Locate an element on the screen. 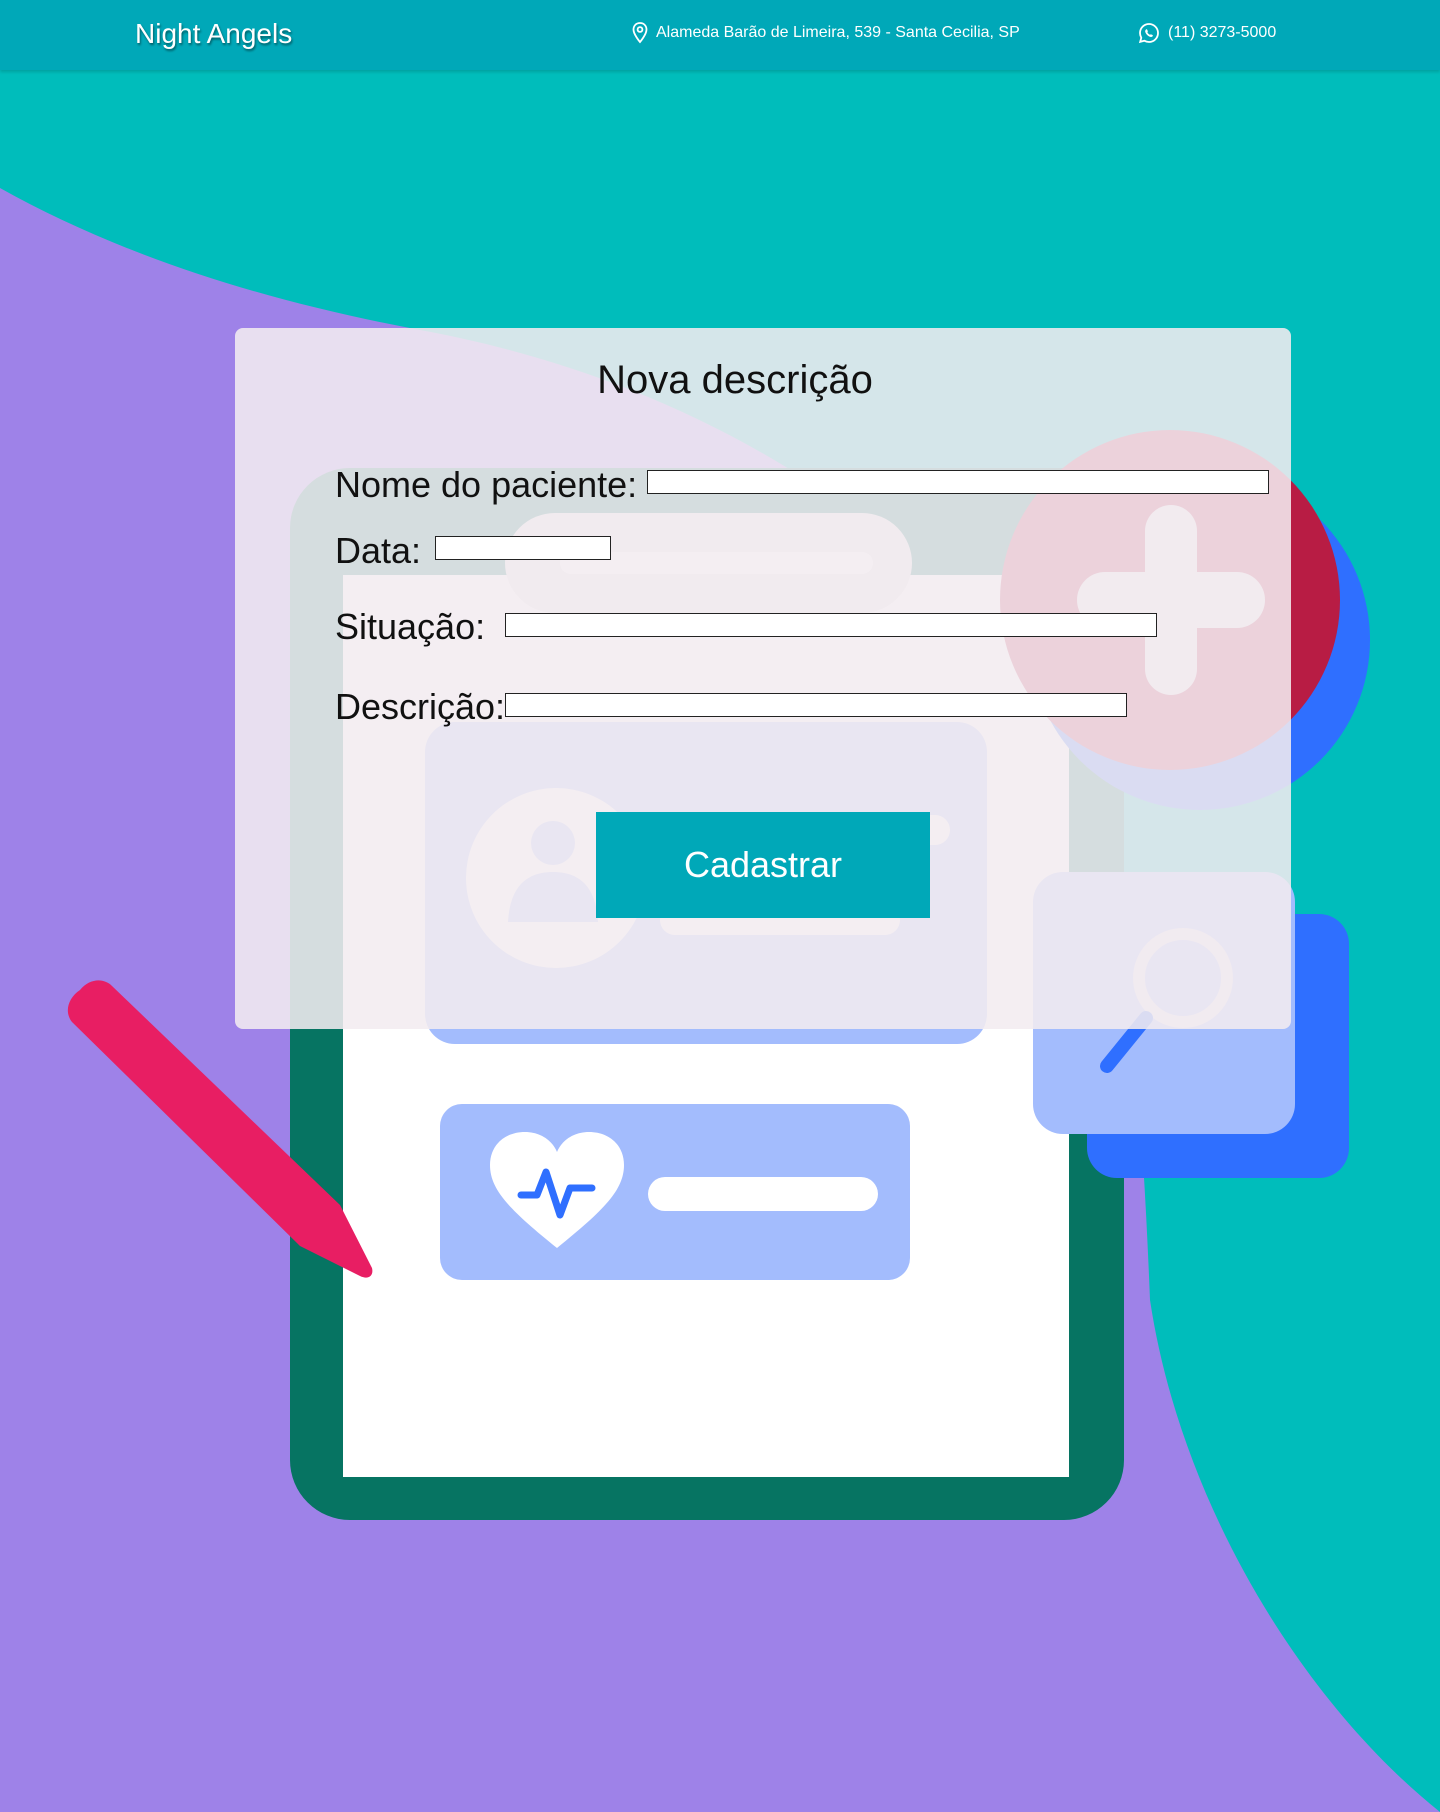 The height and width of the screenshot is (1812, 1440). form-title: Nova descrição is located at coordinates (735, 380).